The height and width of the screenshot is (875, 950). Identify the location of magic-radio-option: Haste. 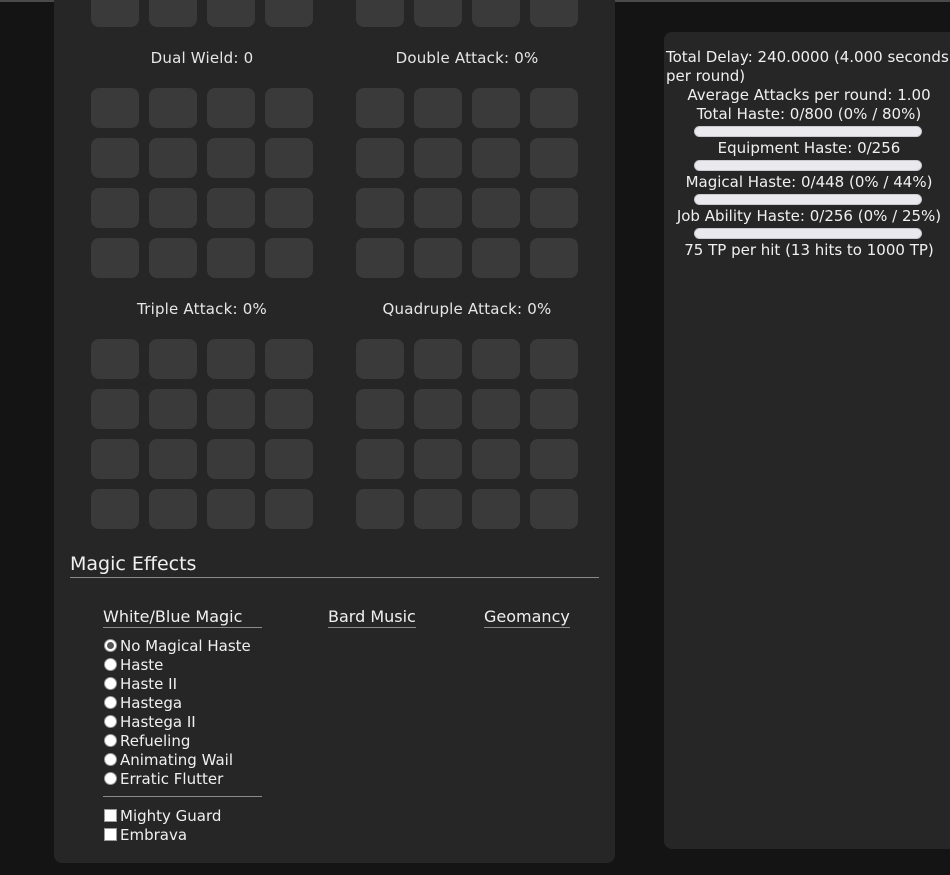
(177, 664).